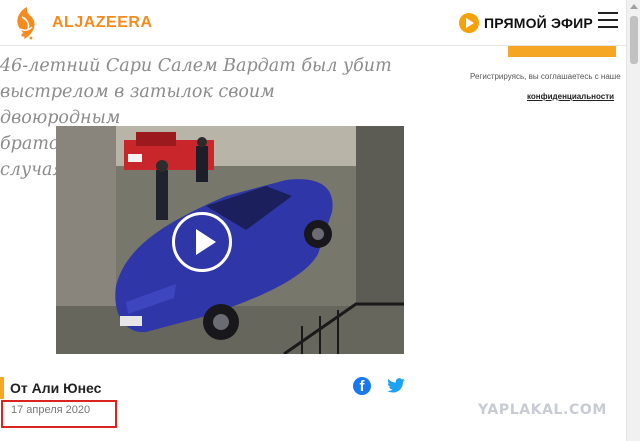 The image size is (640, 441). Describe the element at coordinates (396, 386) in the screenshot. I see `twitter-icon` at that location.